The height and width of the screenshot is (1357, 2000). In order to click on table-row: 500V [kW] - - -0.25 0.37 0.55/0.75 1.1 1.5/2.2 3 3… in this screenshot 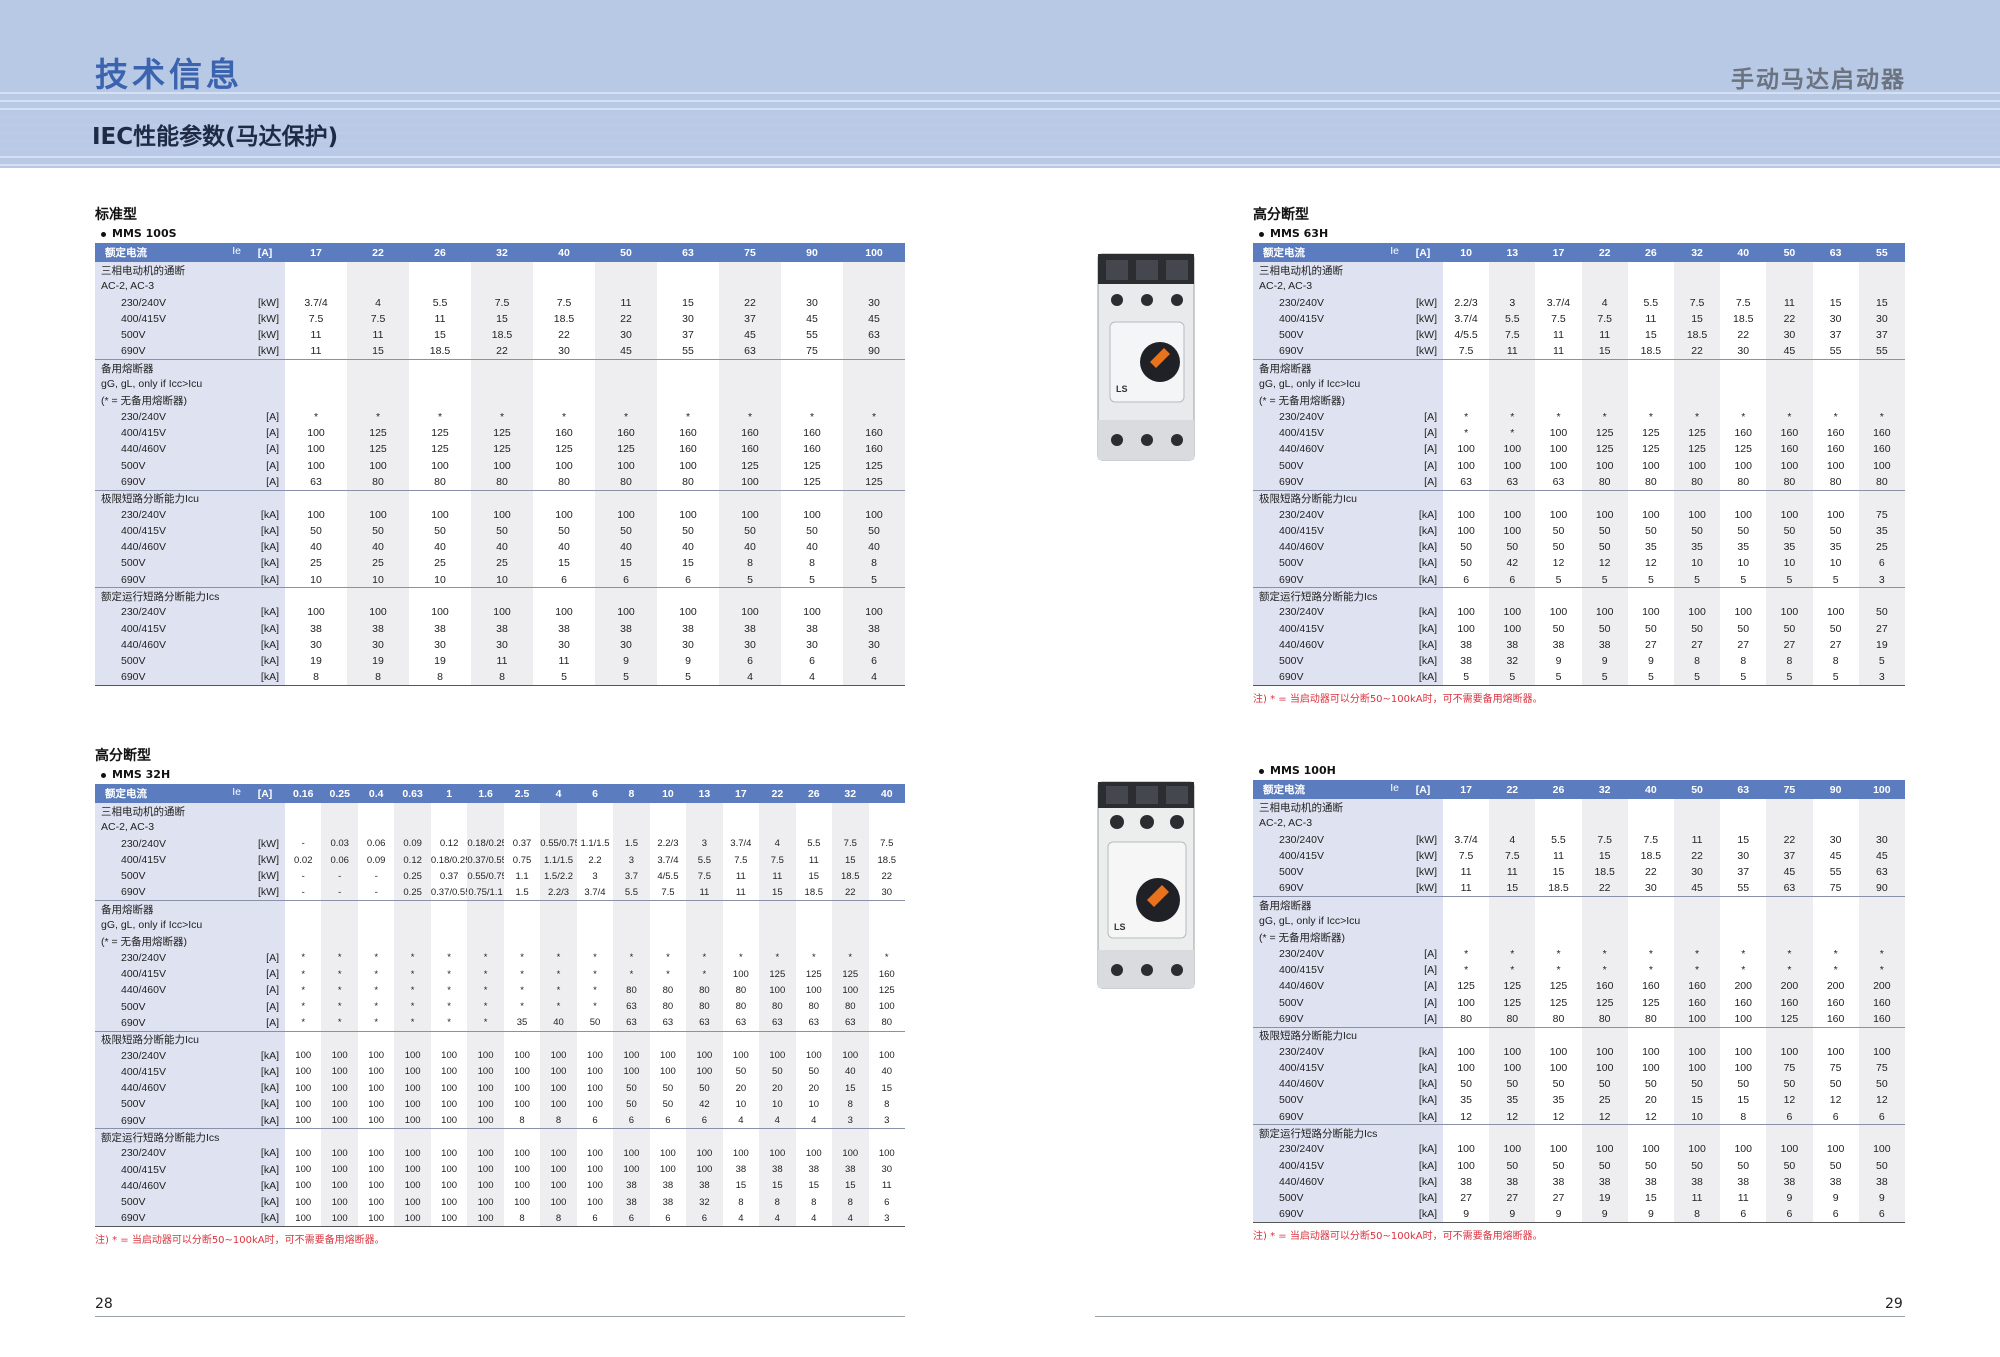, I will do `click(500, 876)`.